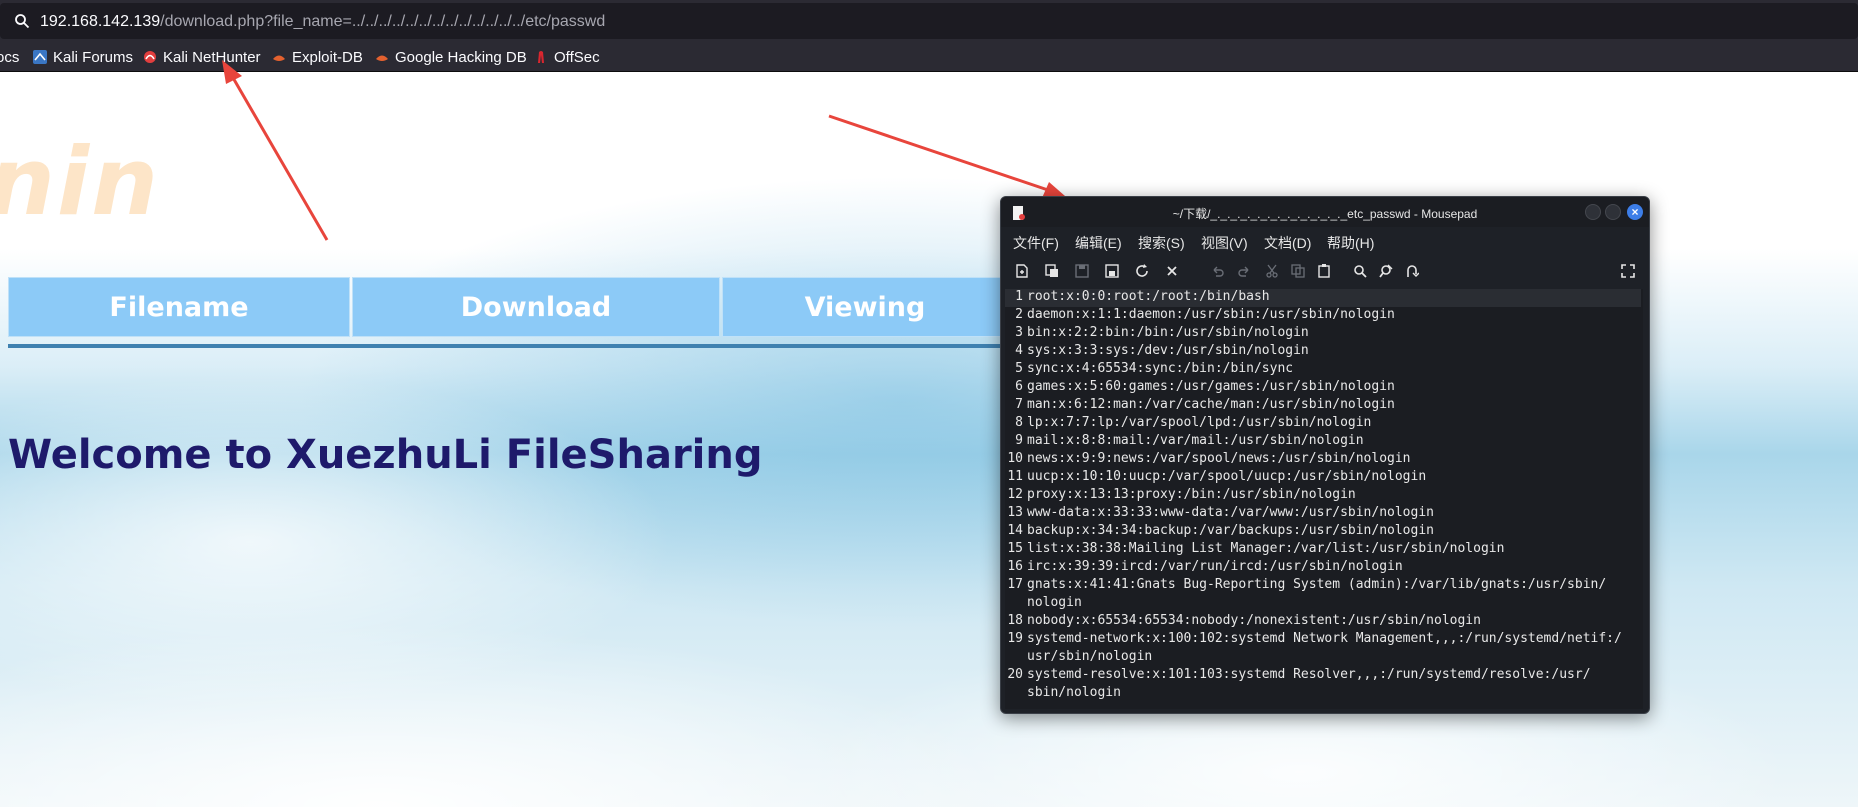 This screenshot has width=1858, height=807. Describe the element at coordinates (1635, 212) in the screenshot. I see `close-button: ×` at that location.